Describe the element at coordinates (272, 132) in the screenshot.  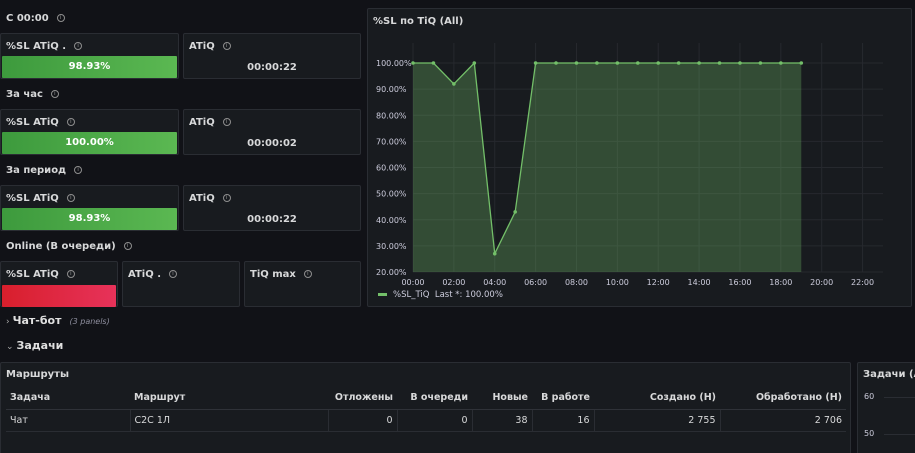
I see `atiq-hour-panel: ATiQ i 00:00:02` at that location.